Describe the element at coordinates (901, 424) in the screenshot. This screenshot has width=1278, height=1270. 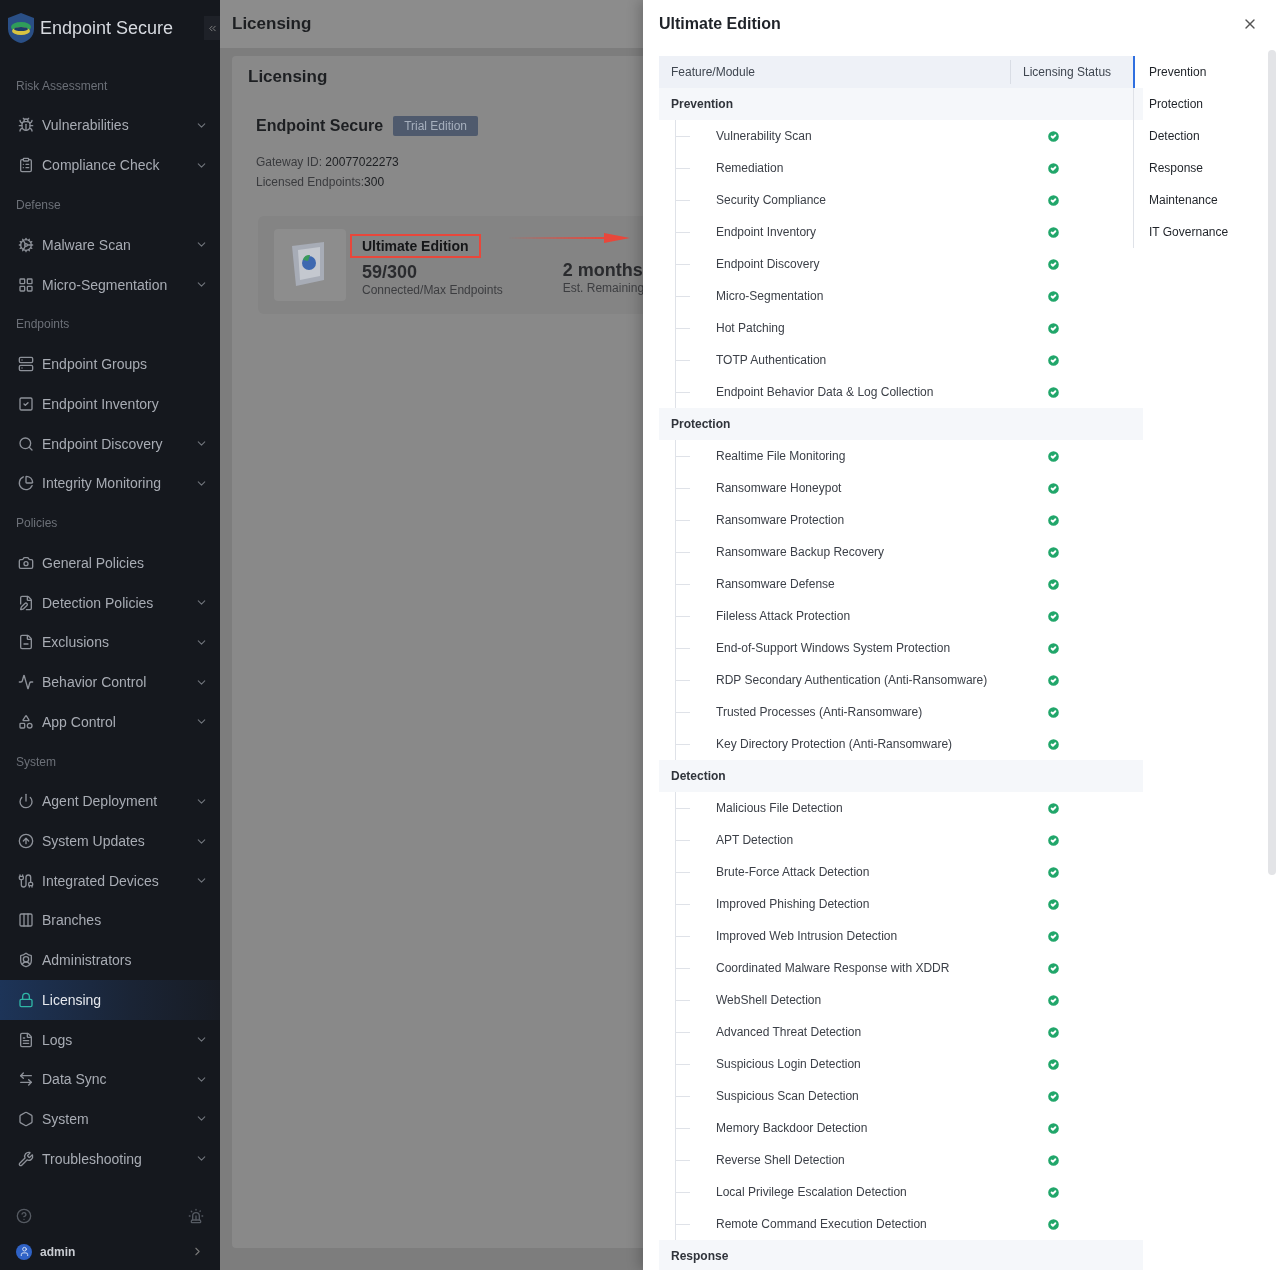
I see `group-row: Protection` at that location.